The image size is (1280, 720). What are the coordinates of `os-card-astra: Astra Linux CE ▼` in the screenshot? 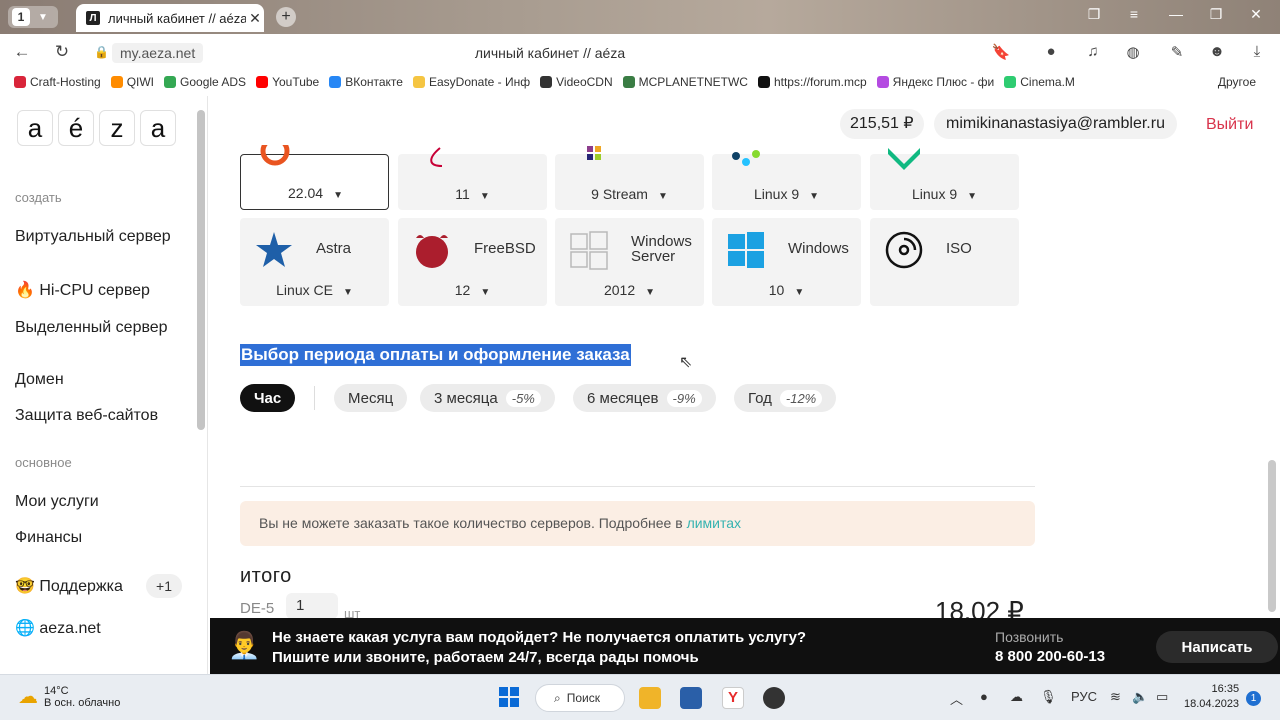 It's located at (314, 262).